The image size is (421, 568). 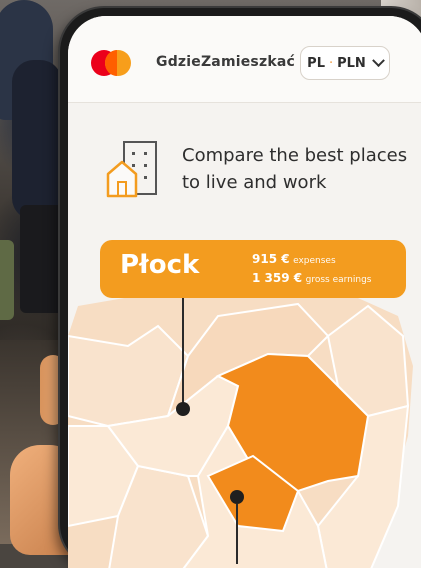 I want to click on hero-tagline: Compare the best places to live and work, so click(x=295, y=169).